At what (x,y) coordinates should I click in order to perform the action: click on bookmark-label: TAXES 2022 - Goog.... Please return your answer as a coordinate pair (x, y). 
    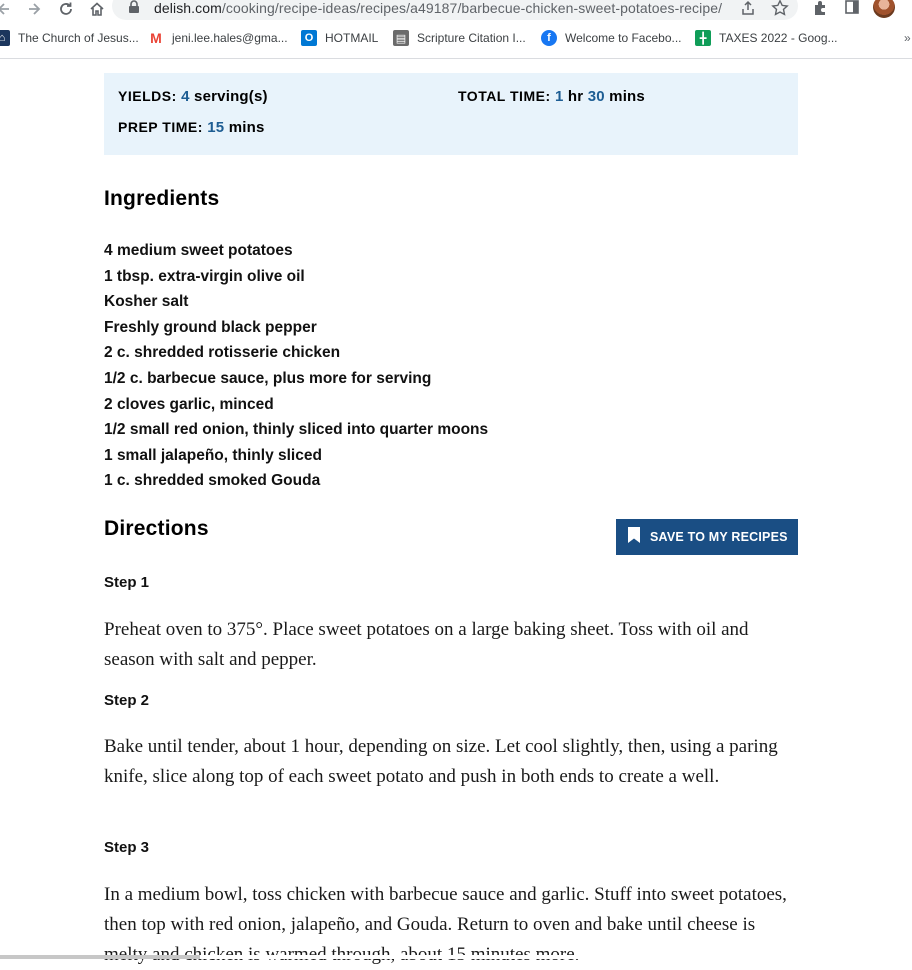
    Looking at the image, I should click on (778, 38).